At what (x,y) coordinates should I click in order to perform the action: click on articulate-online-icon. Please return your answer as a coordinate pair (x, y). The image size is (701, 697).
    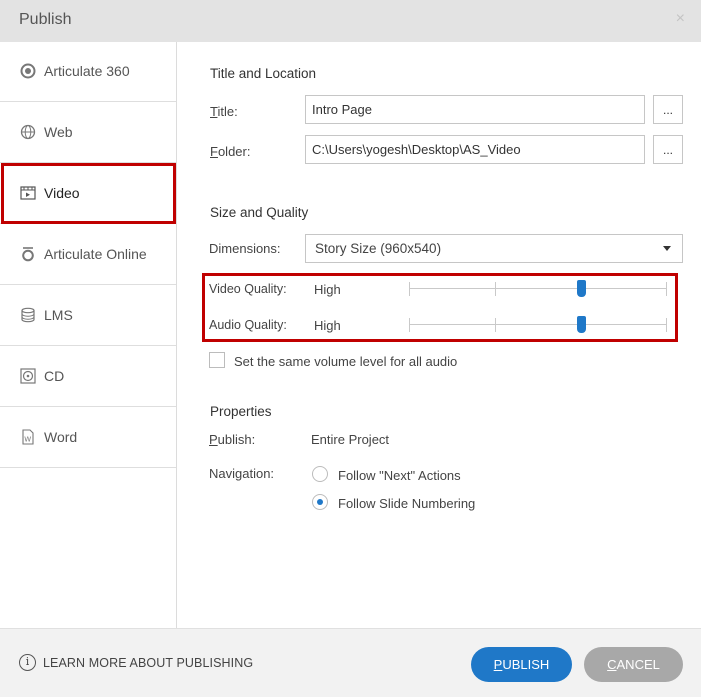
    Looking at the image, I should click on (28, 254).